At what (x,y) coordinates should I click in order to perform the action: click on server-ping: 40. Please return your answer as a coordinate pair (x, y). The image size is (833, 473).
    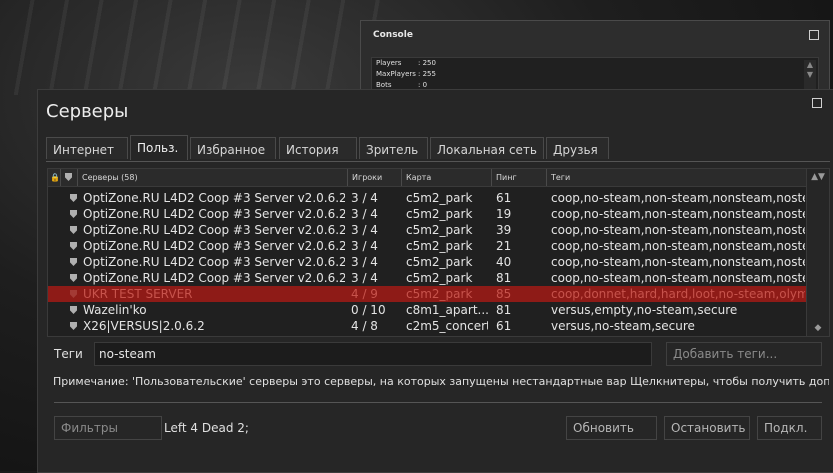
    Looking at the image, I should click on (504, 262).